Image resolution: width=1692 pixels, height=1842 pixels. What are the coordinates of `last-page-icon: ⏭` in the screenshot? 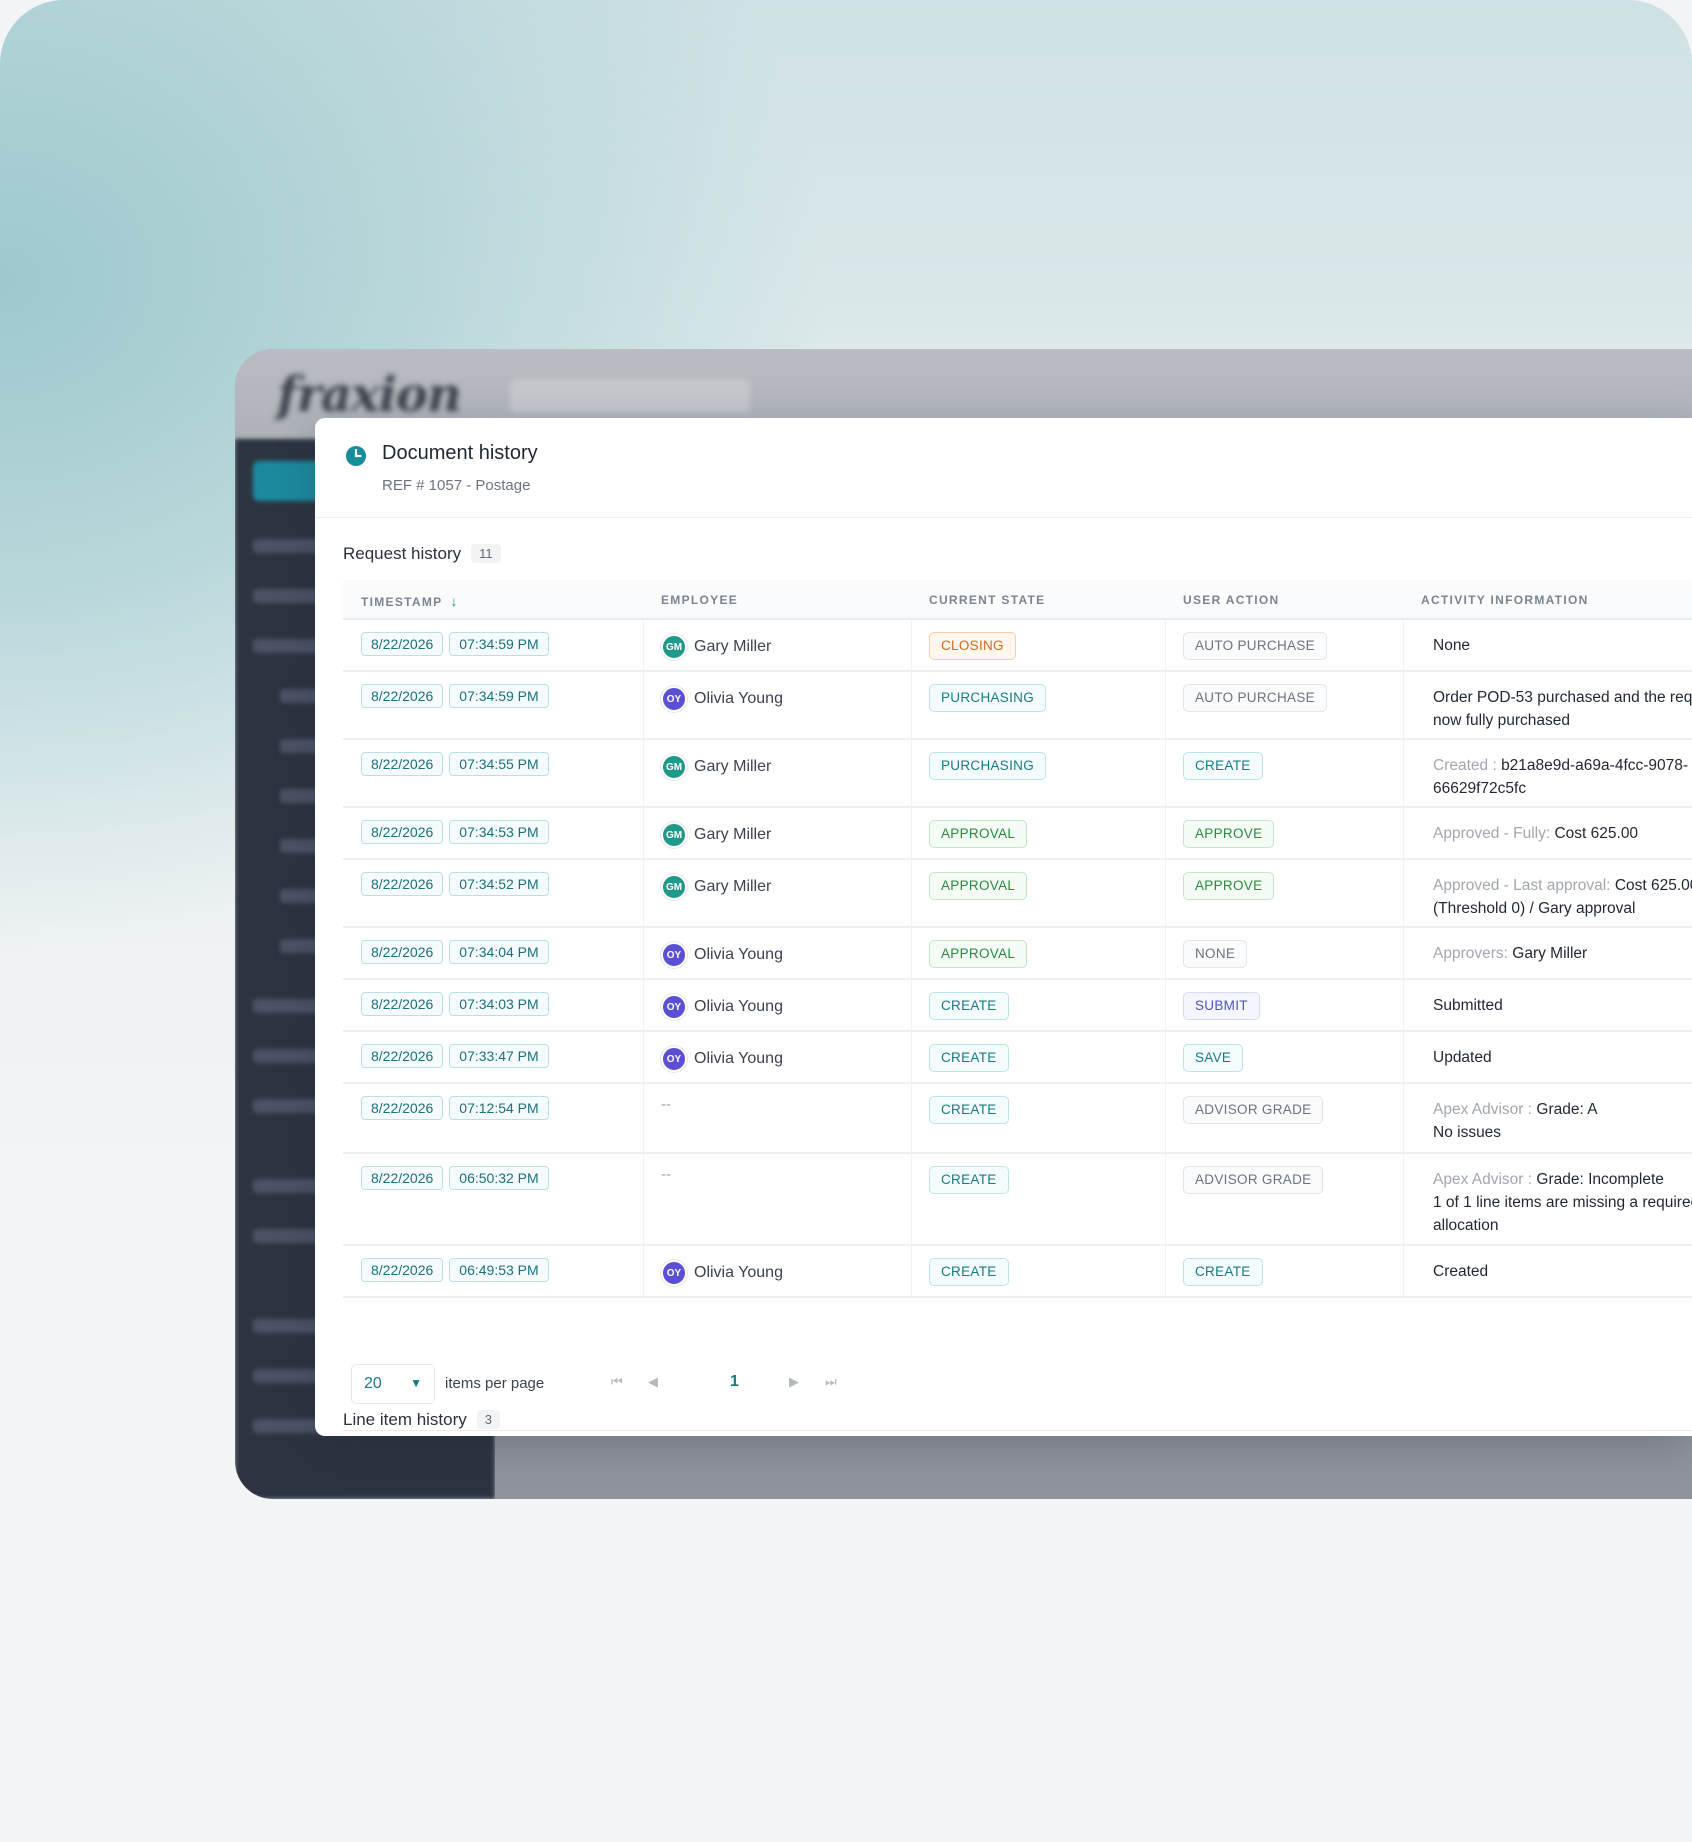 It's located at (831, 1382).